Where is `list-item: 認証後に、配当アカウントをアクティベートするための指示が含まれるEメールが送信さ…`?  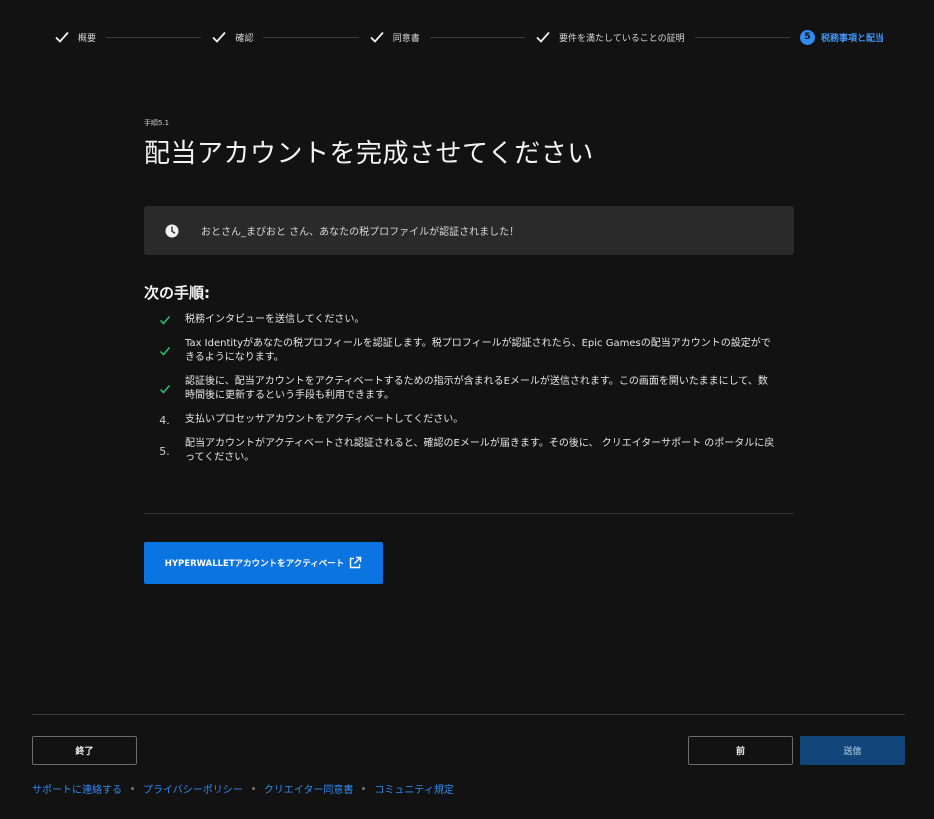 list-item: 認証後に、配当アカウントをアクティベートするための指示が含まれるEメールが送信さ… is located at coordinates (469, 389).